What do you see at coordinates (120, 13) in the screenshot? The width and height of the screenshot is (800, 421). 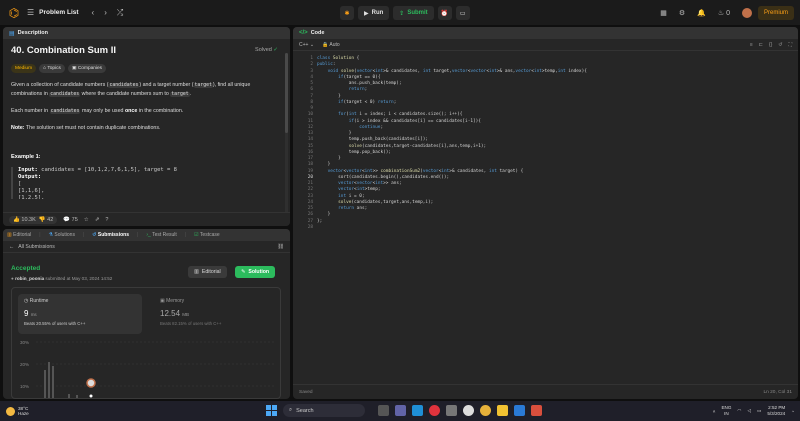 I see `shuffle-icon: ⤮` at bounding box center [120, 13].